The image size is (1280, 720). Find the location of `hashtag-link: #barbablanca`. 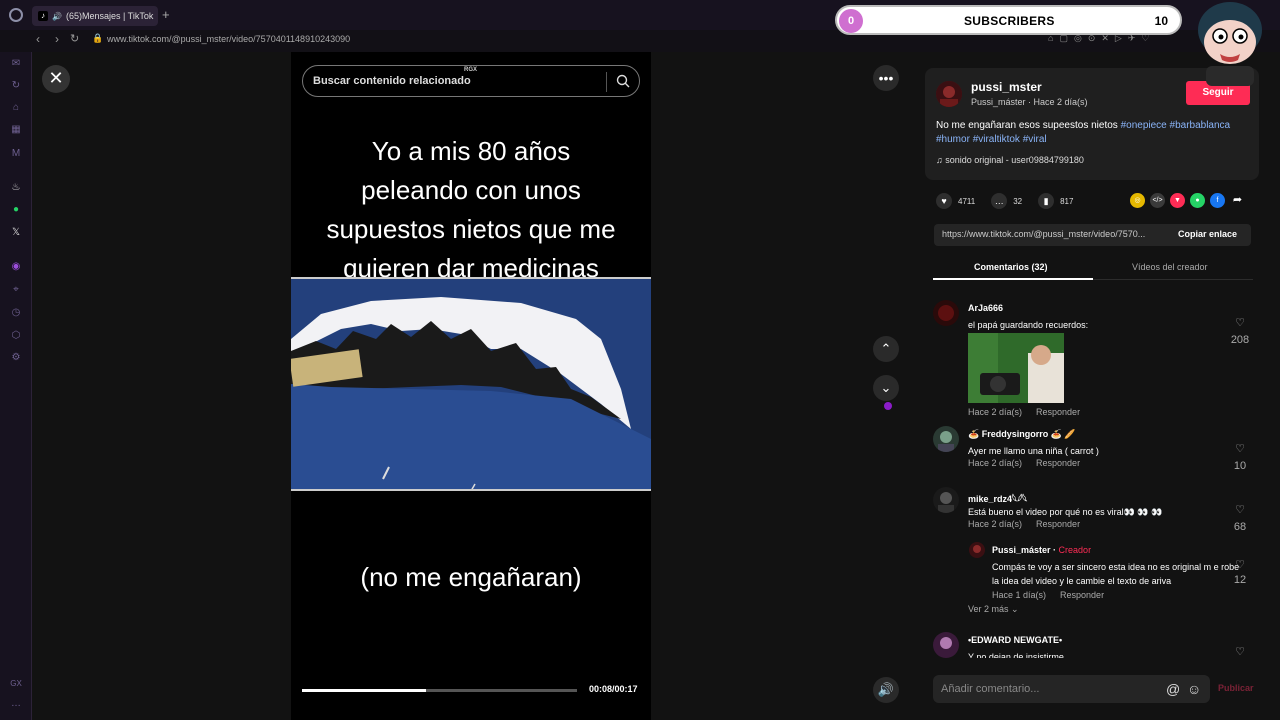

hashtag-link: #barbablanca is located at coordinates (1200, 125).